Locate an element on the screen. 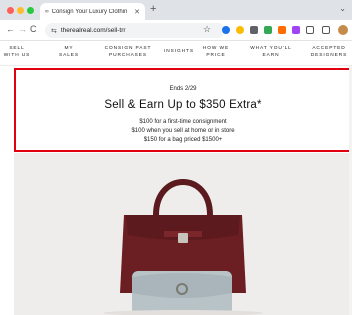 The image size is (352, 315). tab-title: Consign Your Luxury Clothin is located at coordinates (89, 11).